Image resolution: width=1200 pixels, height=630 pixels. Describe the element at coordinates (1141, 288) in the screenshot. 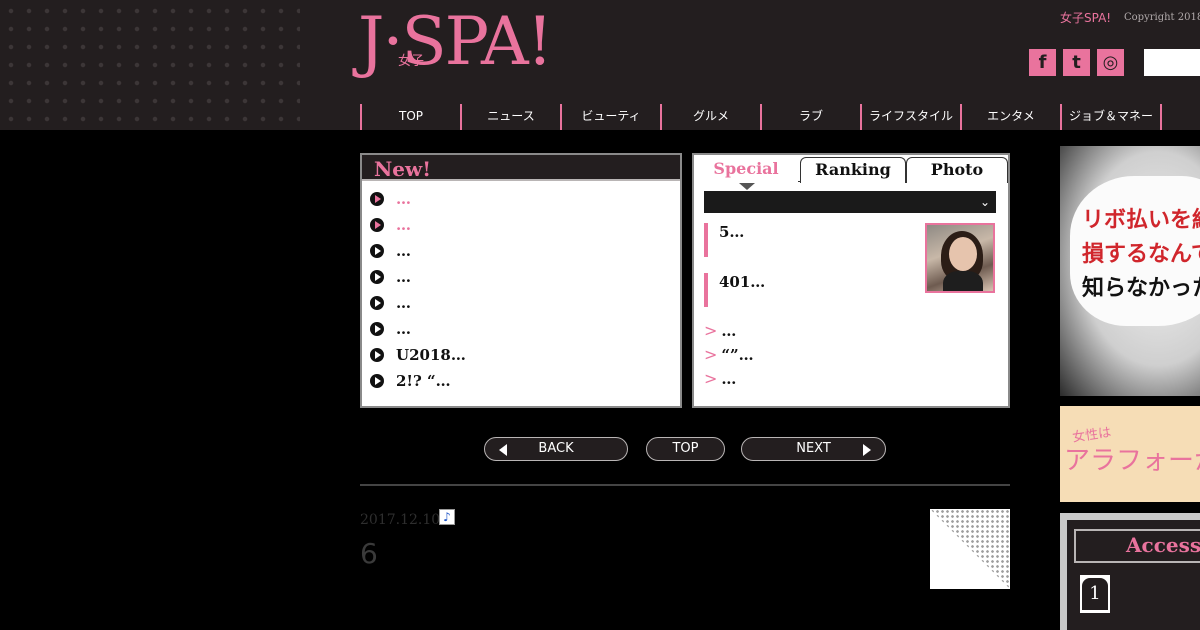

I see `ad-text-line: 知らなかった` at that location.